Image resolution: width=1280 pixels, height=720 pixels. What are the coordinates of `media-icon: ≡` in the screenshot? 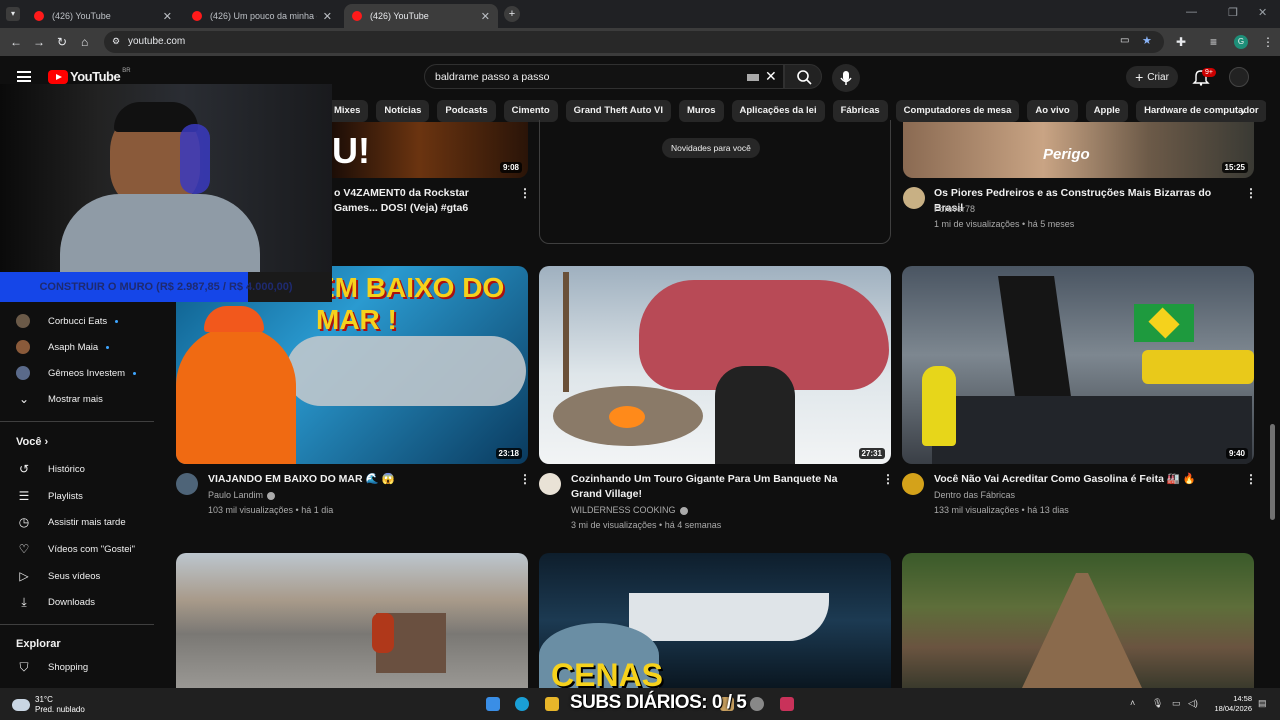 It's located at (1213, 42).